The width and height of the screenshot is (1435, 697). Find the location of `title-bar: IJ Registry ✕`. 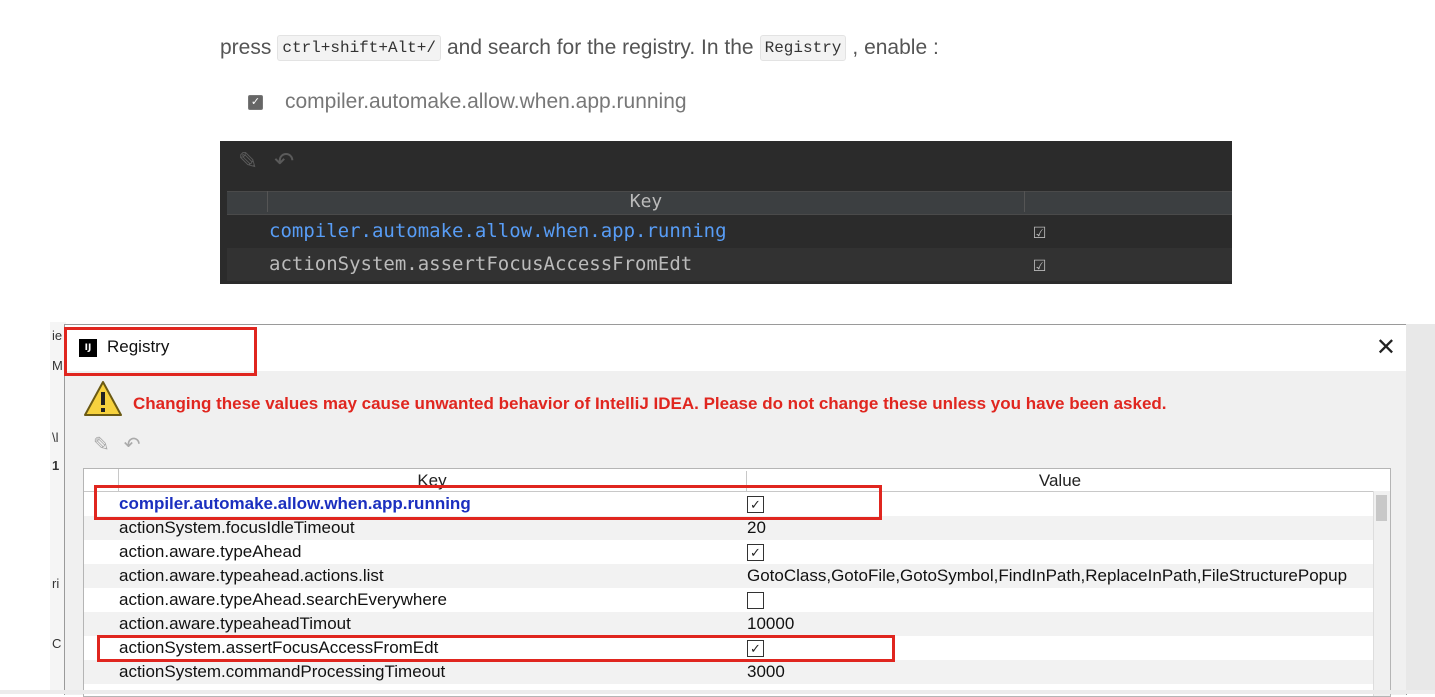

title-bar: IJ Registry ✕ is located at coordinates (735, 348).